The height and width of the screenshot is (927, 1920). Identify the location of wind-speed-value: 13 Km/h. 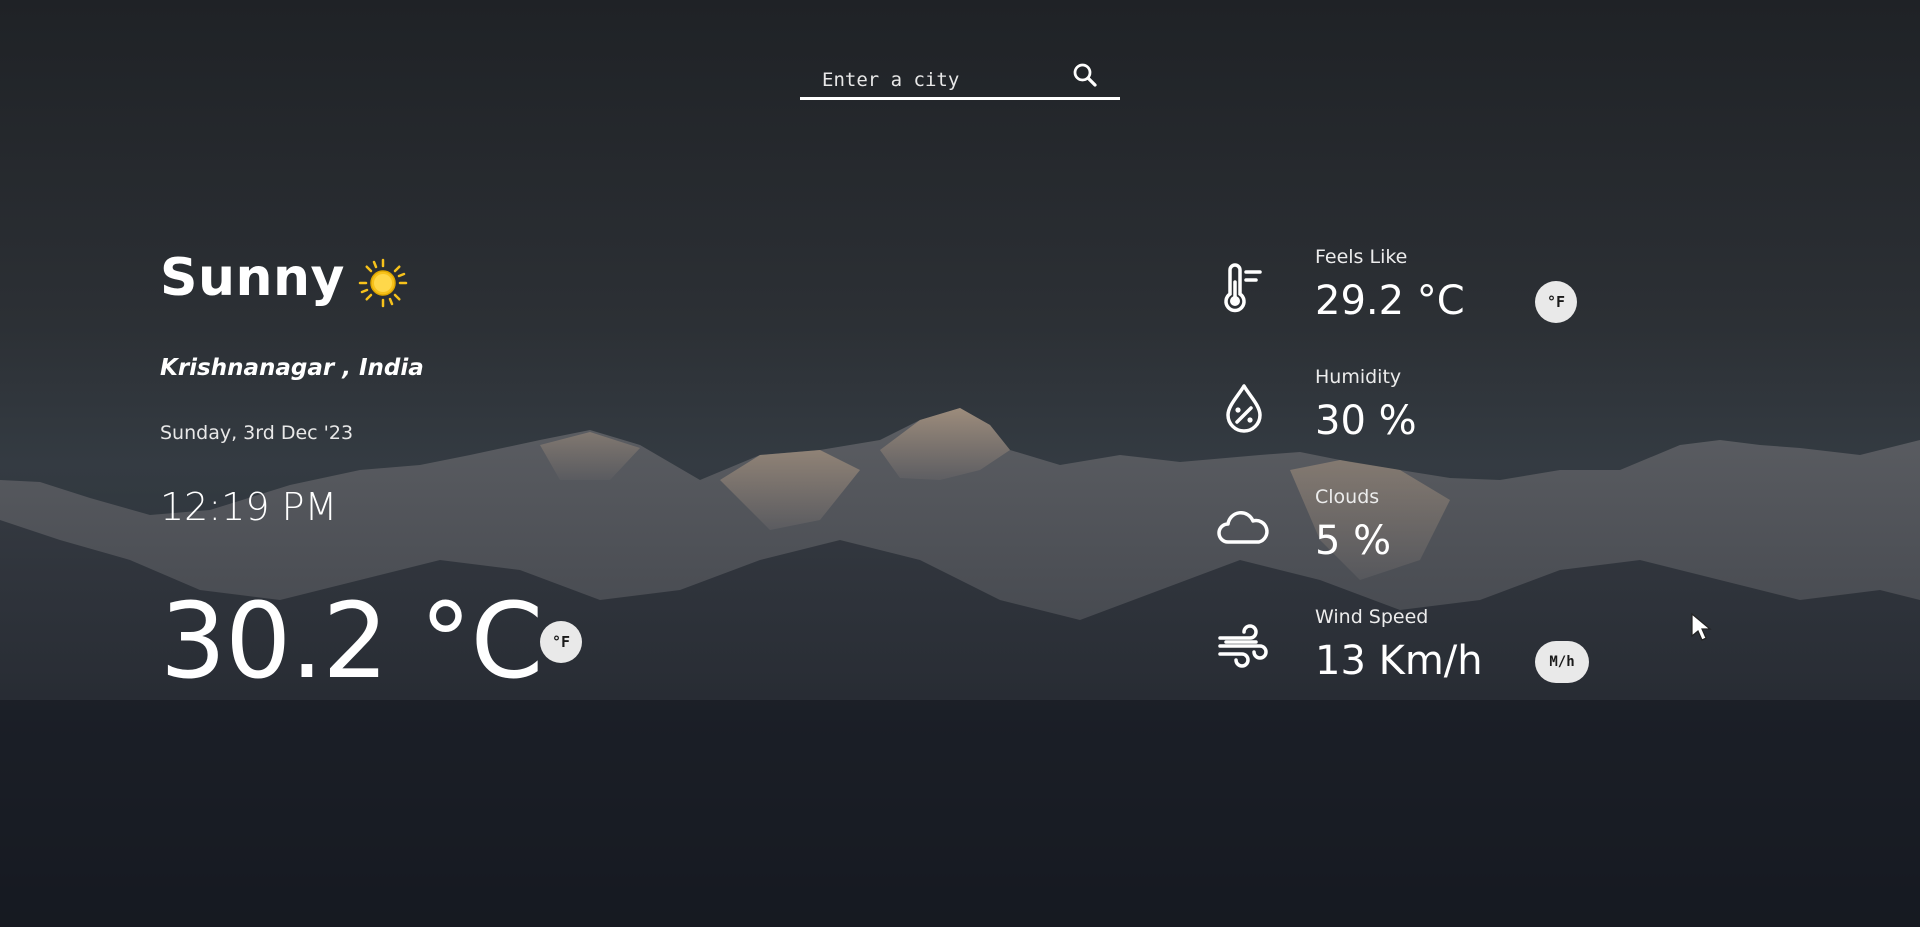
(1399, 661).